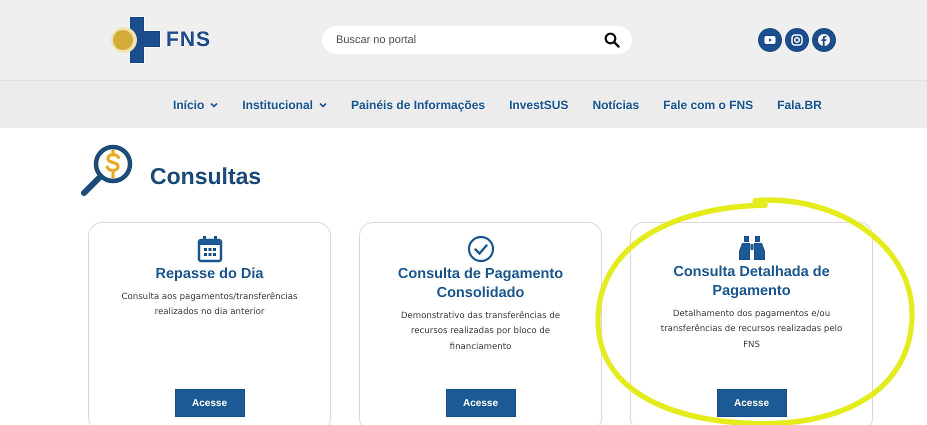 The image size is (927, 425). Describe the element at coordinates (480, 249) in the screenshot. I see `check-circle-icon` at that location.